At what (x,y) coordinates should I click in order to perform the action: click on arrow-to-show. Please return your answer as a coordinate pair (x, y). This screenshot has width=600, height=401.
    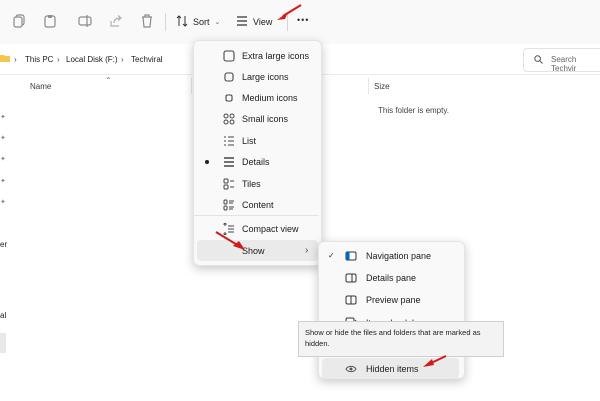
    Looking at the image, I should click on (230, 240).